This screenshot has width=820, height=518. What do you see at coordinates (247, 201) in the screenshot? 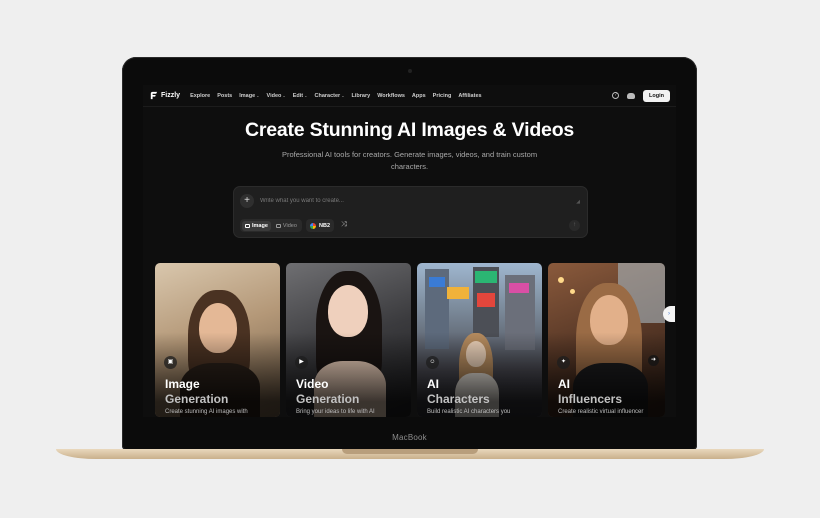
I see `add-attachment-button: +` at bounding box center [247, 201].